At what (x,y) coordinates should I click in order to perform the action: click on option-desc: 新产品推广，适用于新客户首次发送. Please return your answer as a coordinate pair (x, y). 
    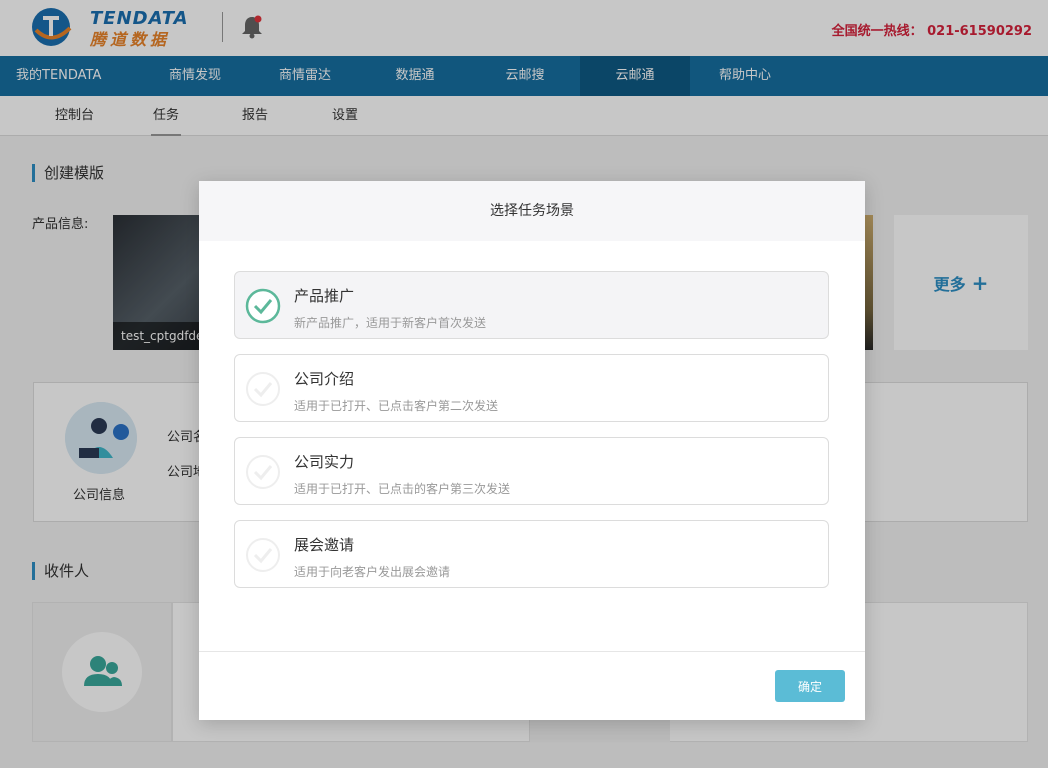
    Looking at the image, I should click on (390, 323).